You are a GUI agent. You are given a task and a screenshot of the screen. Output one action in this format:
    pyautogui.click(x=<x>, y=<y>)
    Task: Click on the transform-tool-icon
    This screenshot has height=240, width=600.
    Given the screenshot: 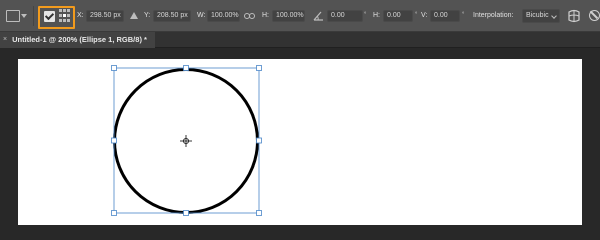 What is the action you would take?
    pyautogui.click(x=13, y=16)
    